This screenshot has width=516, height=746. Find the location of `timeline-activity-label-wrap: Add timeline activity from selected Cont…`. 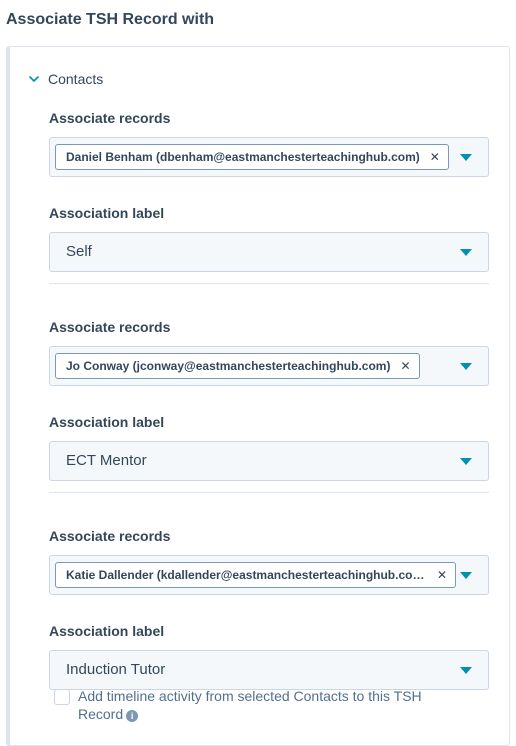

timeline-activity-label-wrap: Add timeline activity from selected Cont… is located at coordinates (273, 705).